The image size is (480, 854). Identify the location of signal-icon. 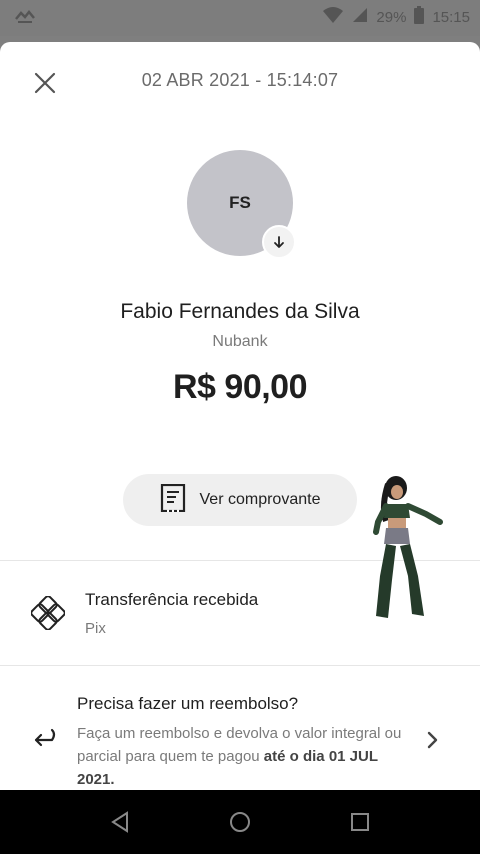
(360, 17).